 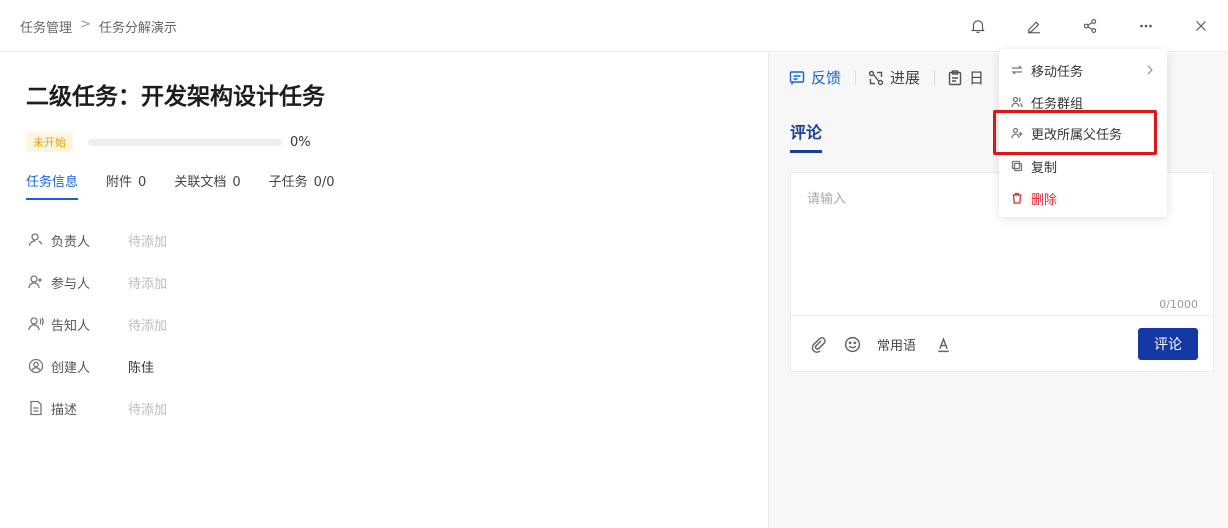 What do you see at coordinates (1017, 166) in the screenshot?
I see `copy-icon` at bounding box center [1017, 166].